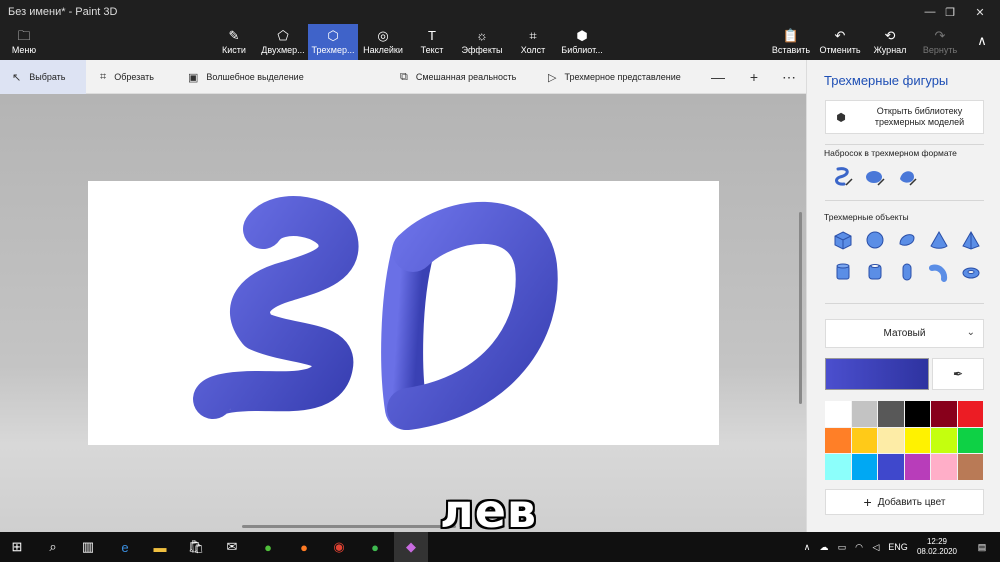 The image size is (1000, 562). What do you see at coordinates (789, 77) in the screenshot?
I see `more-options-button: ⋯` at bounding box center [789, 77].